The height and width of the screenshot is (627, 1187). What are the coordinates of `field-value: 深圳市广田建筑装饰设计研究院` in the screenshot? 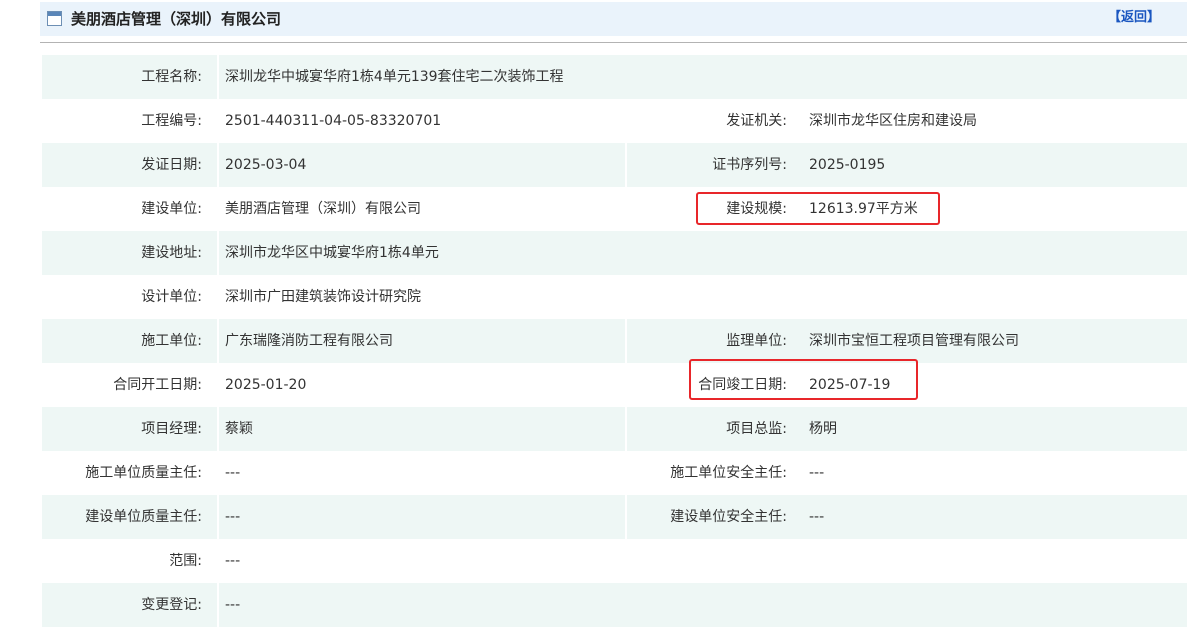 It's located at (323, 297).